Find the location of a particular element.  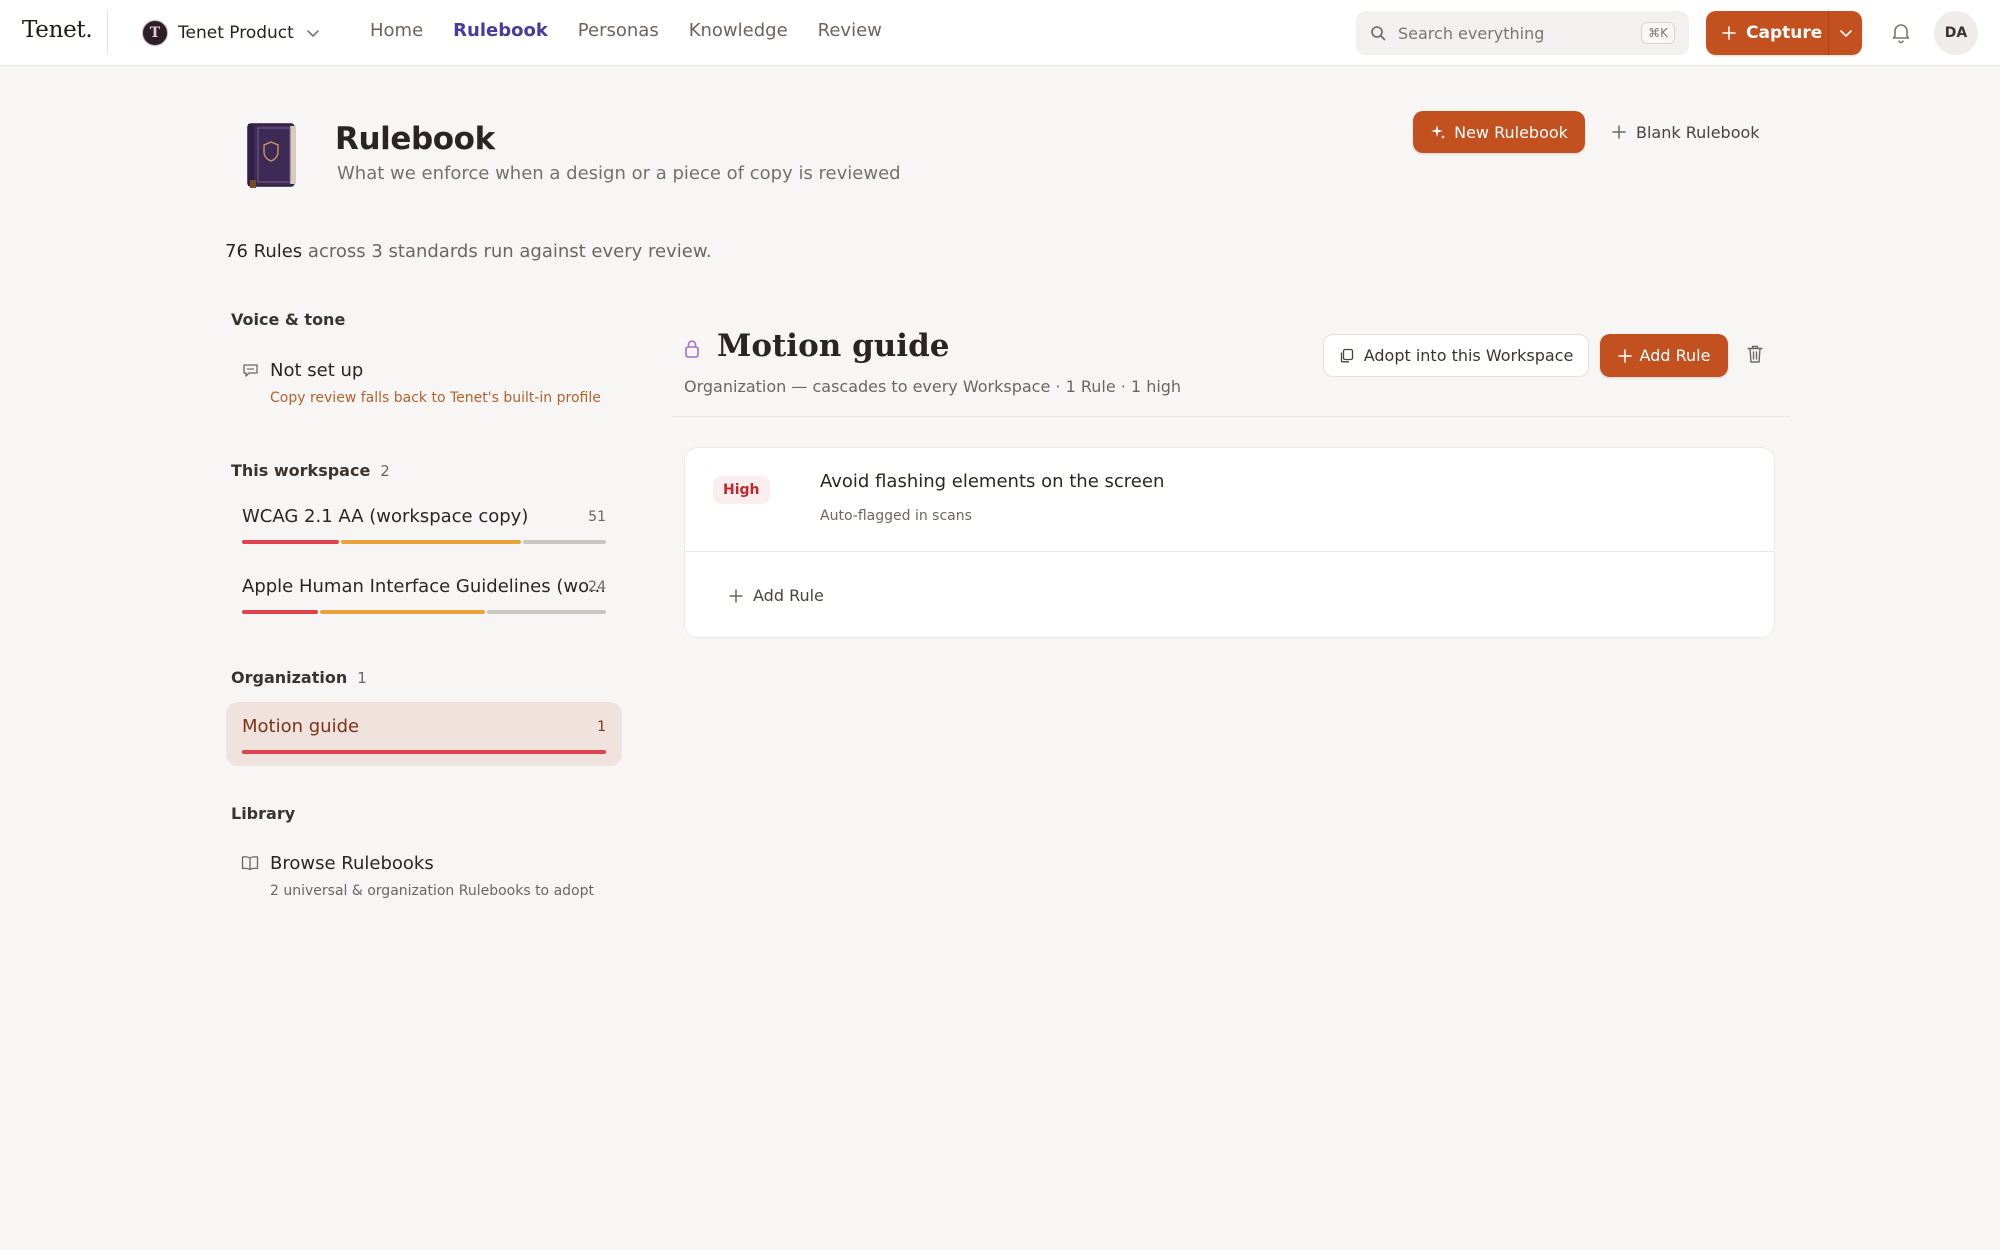

workspace-switcher: T Tenet Product is located at coordinates (231, 33).